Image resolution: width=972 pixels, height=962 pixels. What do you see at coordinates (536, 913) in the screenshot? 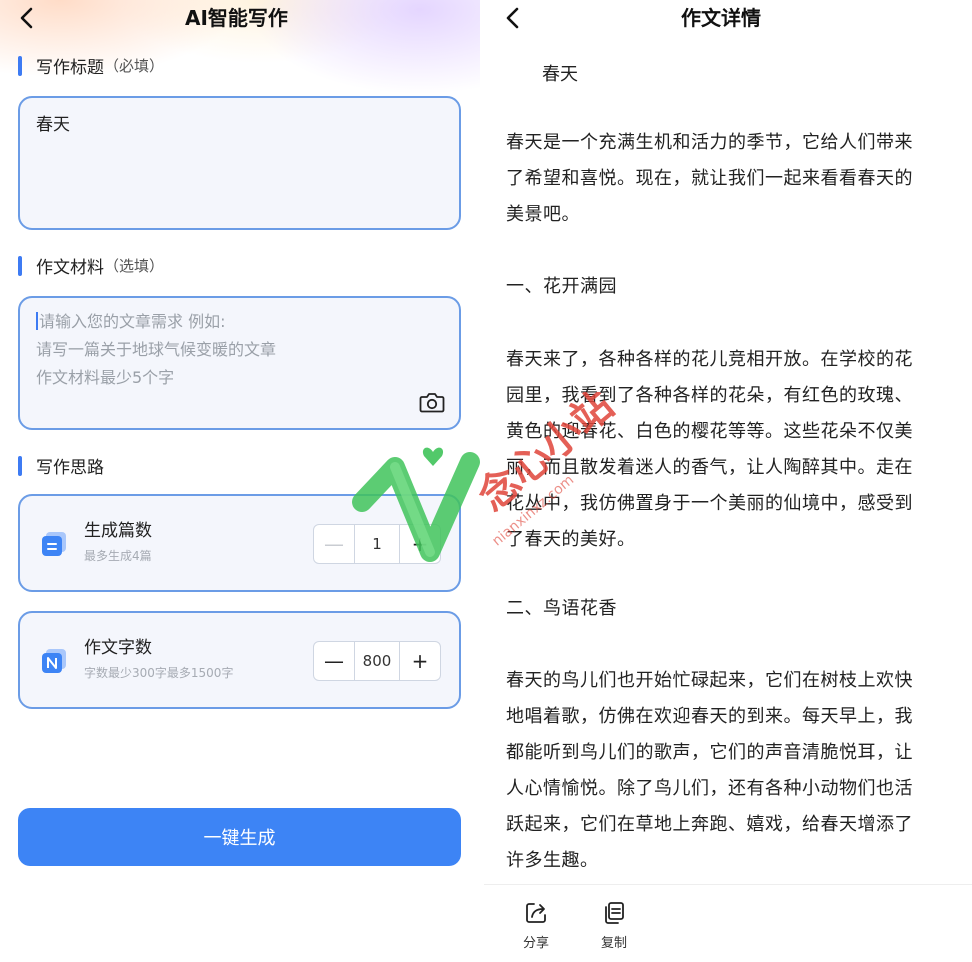
I see `share-icon` at bounding box center [536, 913].